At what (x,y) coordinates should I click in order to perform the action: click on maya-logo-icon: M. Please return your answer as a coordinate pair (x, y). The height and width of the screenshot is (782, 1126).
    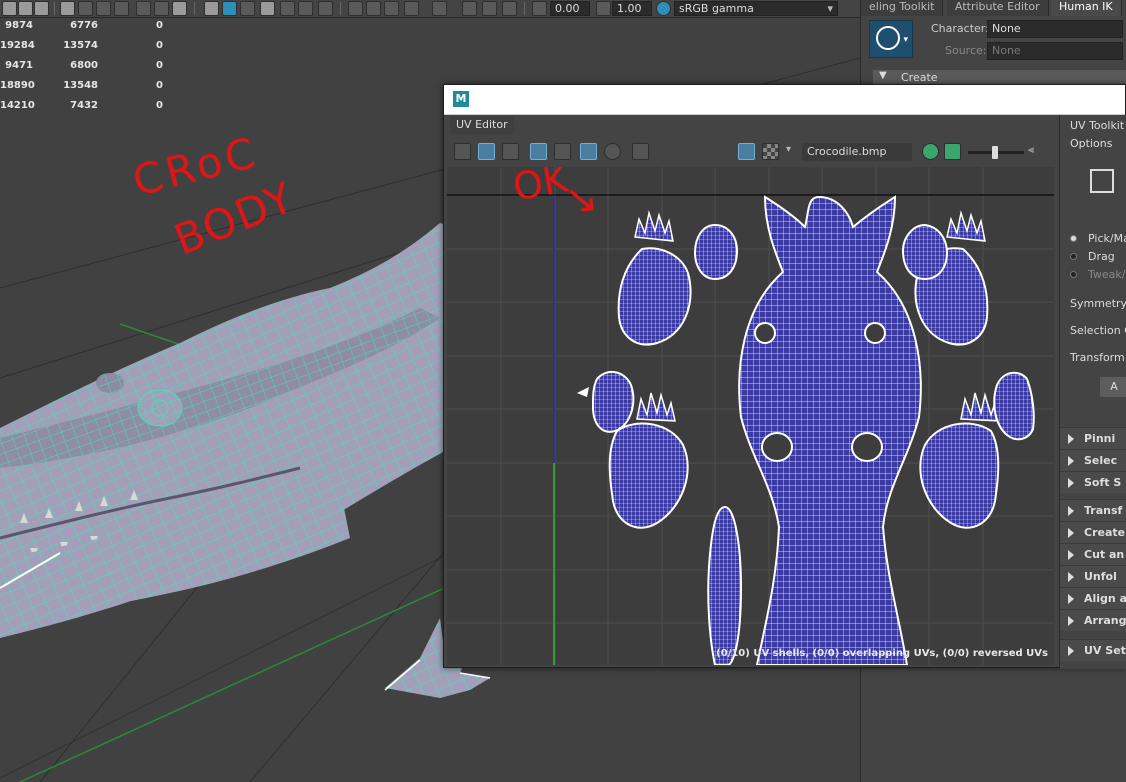
    Looking at the image, I should click on (461, 99).